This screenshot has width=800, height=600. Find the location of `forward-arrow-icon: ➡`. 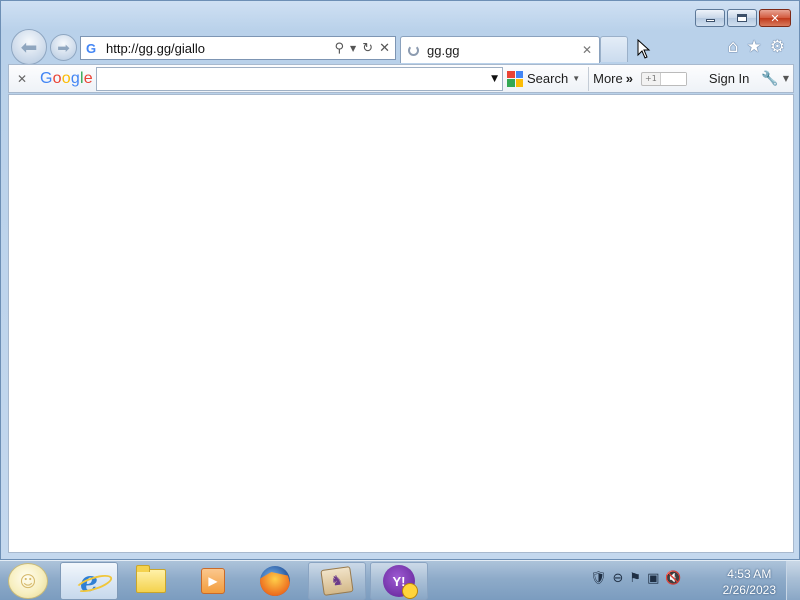

forward-arrow-icon: ➡ is located at coordinates (63, 47).